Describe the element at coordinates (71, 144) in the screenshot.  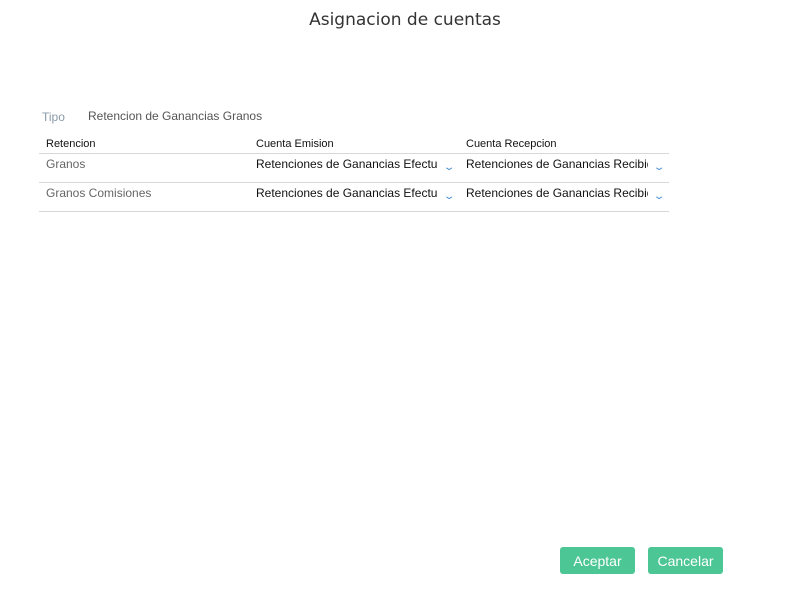
I see `header-retencion: Retencion` at that location.